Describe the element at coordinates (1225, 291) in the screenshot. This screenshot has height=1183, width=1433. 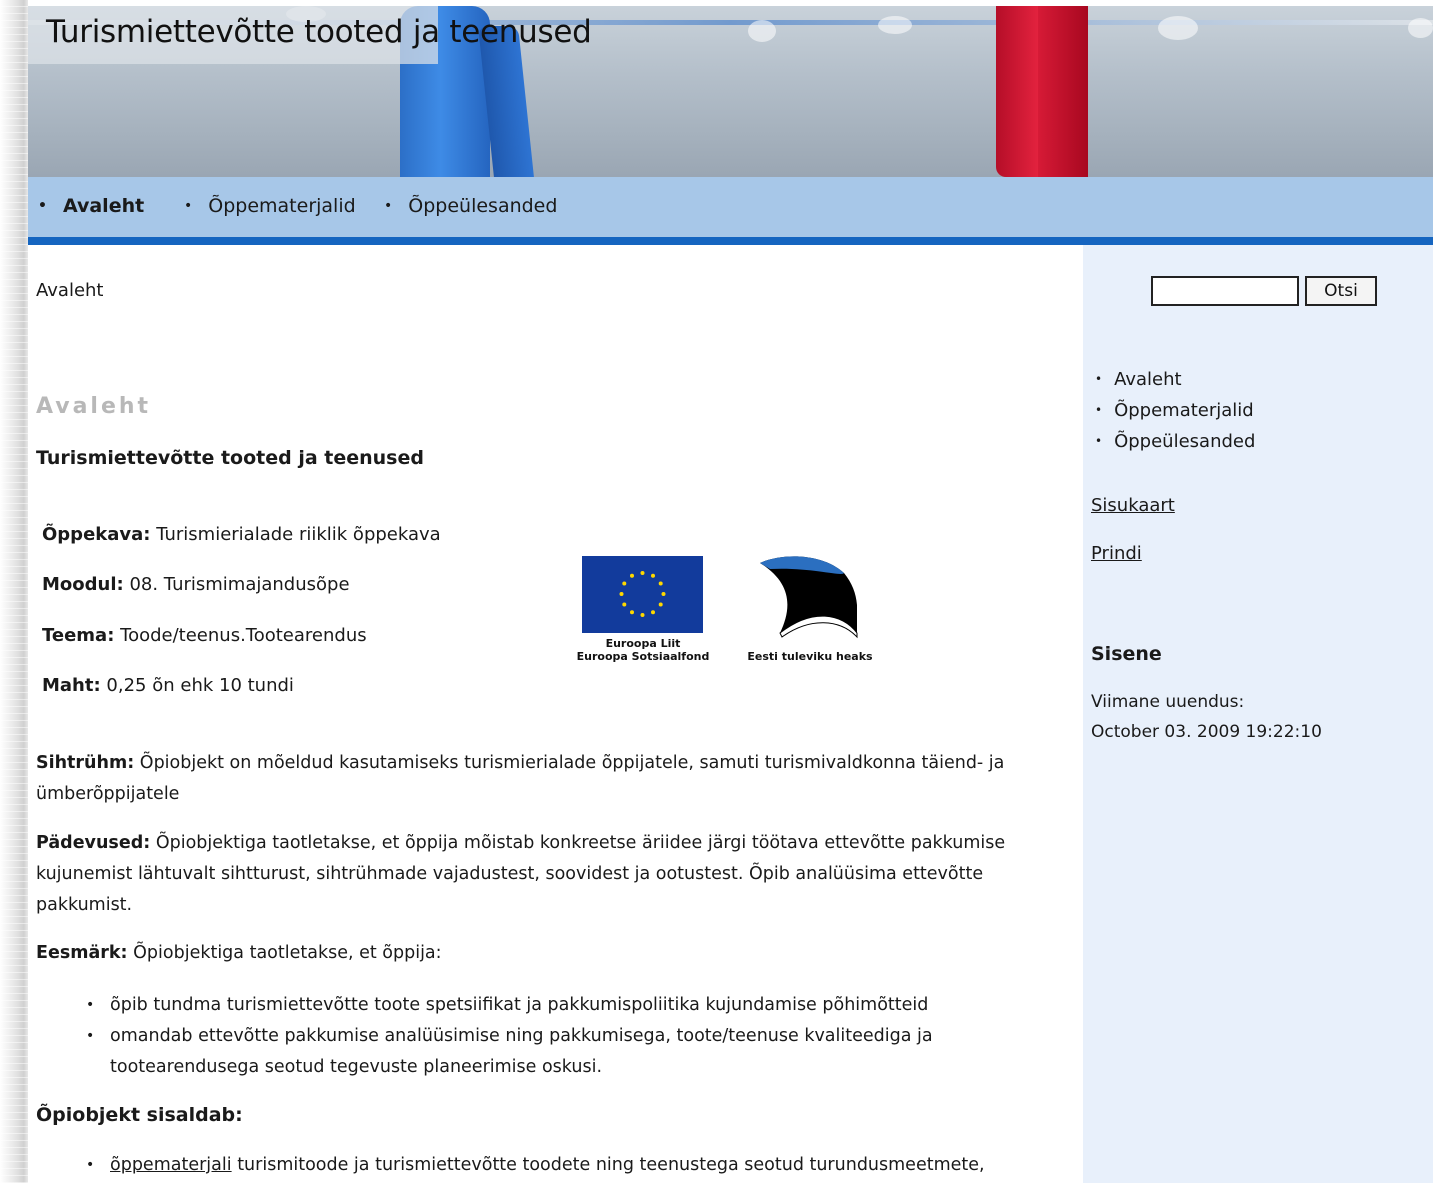
I see `search-input` at that location.